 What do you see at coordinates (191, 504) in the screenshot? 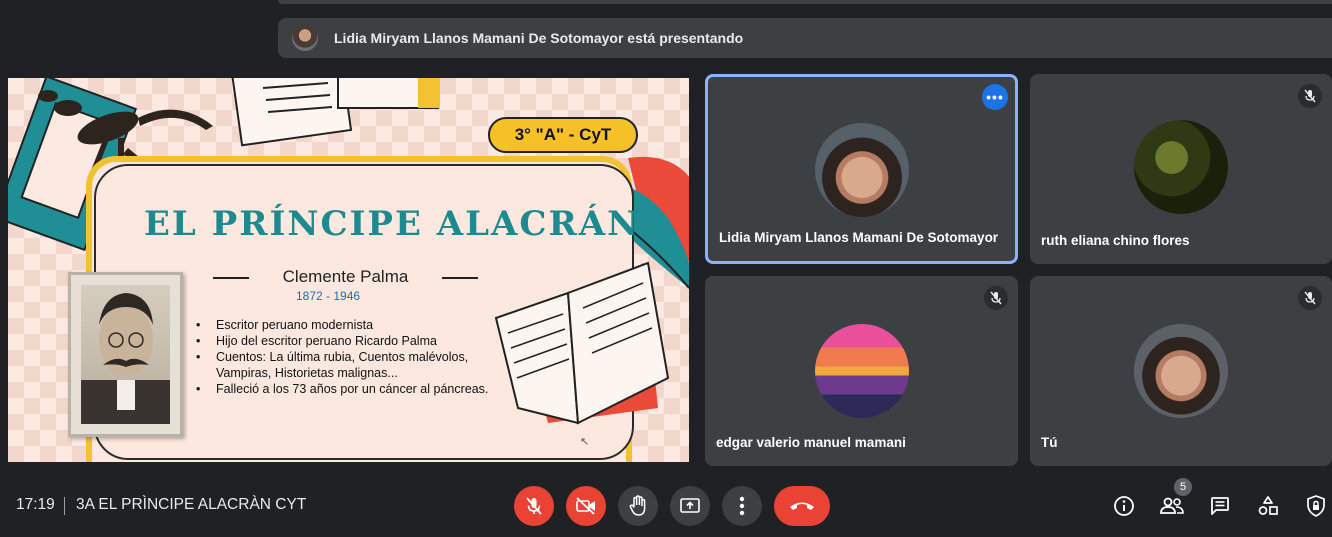
I see `meeting-title: 3A EL PRÌNCIPE ALACRÀN CYT` at bounding box center [191, 504].